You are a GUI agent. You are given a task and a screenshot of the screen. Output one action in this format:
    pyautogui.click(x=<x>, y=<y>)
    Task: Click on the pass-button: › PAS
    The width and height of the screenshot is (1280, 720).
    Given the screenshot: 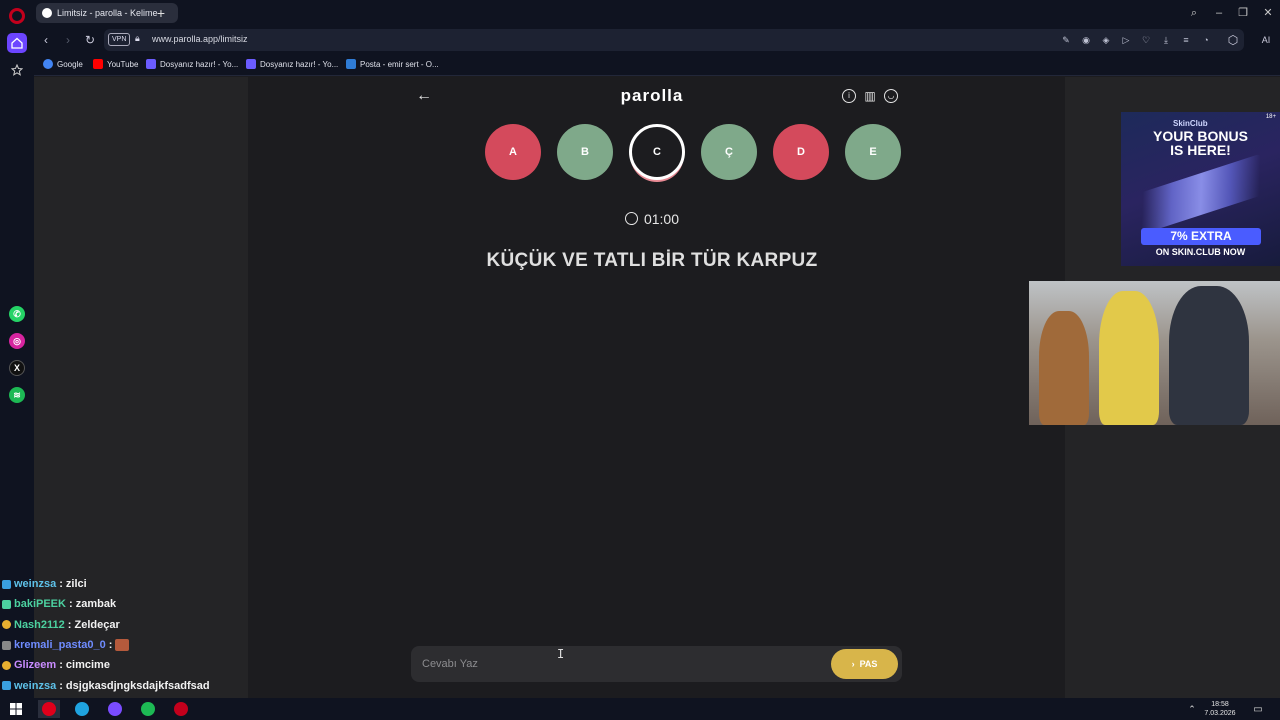 What is the action you would take?
    pyautogui.click(x=864, y=664)
    